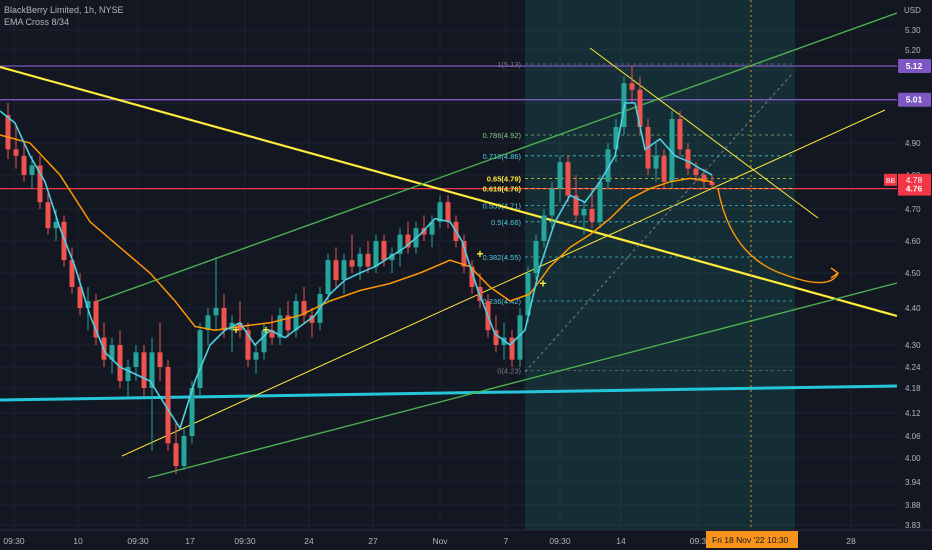 The height and width of the screenshot is (550, 932). Describe the element at coordinates (913, 345) in the screenshot. I see `price-tick: 4.30` at that location.